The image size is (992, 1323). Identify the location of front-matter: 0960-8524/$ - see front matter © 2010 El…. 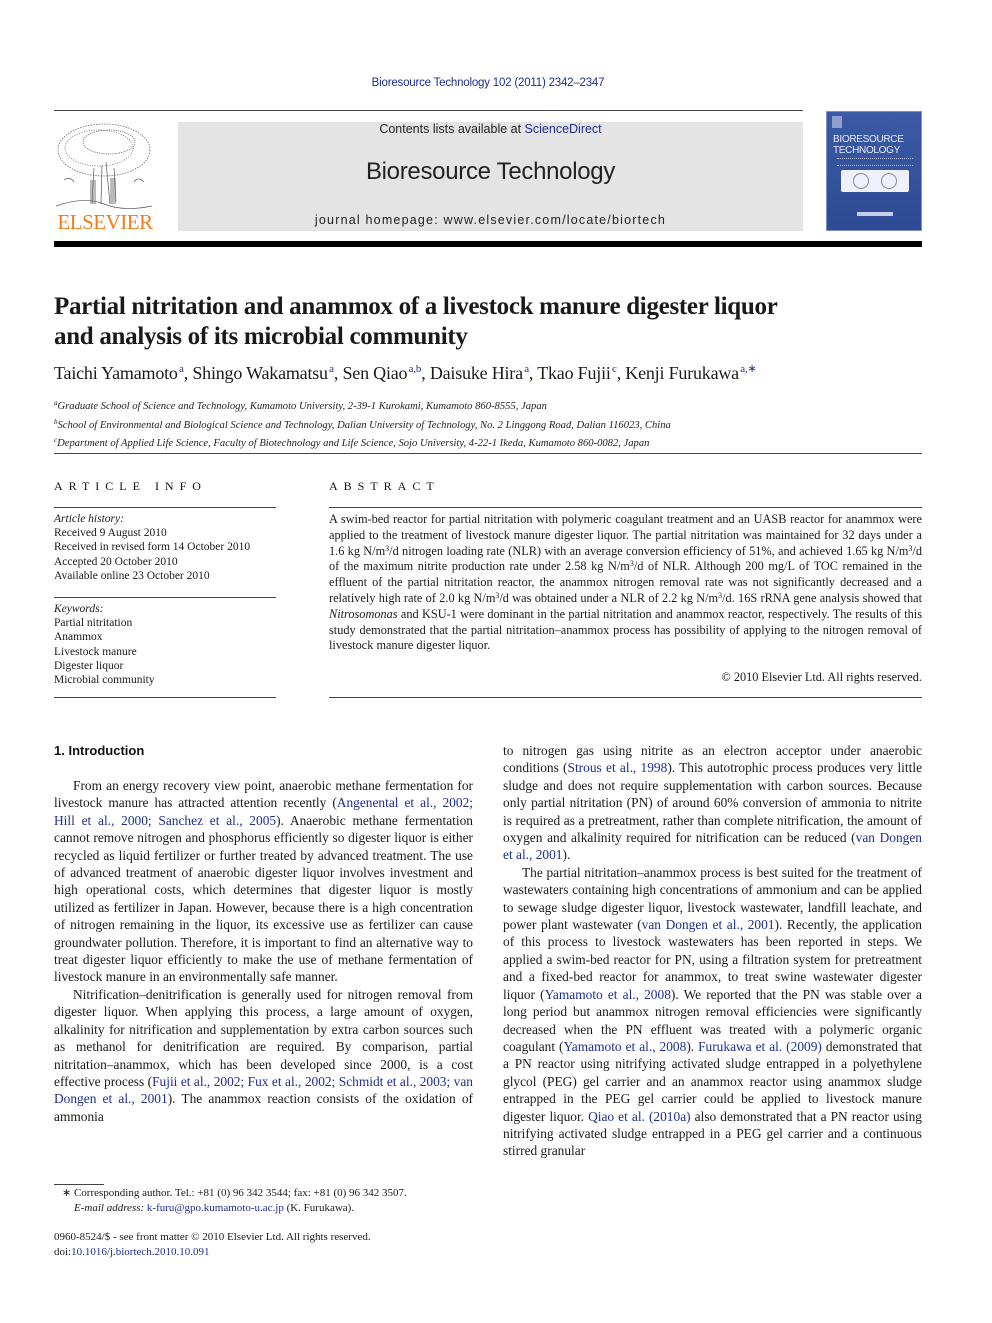
(274, 1245).